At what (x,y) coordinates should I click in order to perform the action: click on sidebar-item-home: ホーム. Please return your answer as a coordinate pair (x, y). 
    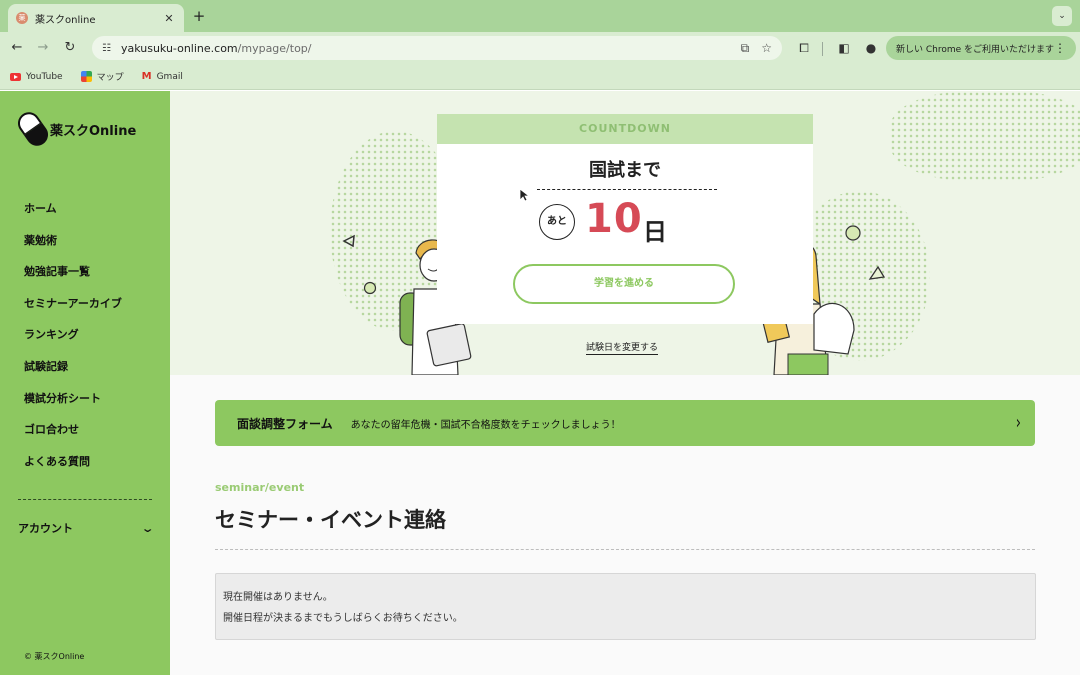
    Looking at the image, I should click on (73, 217).